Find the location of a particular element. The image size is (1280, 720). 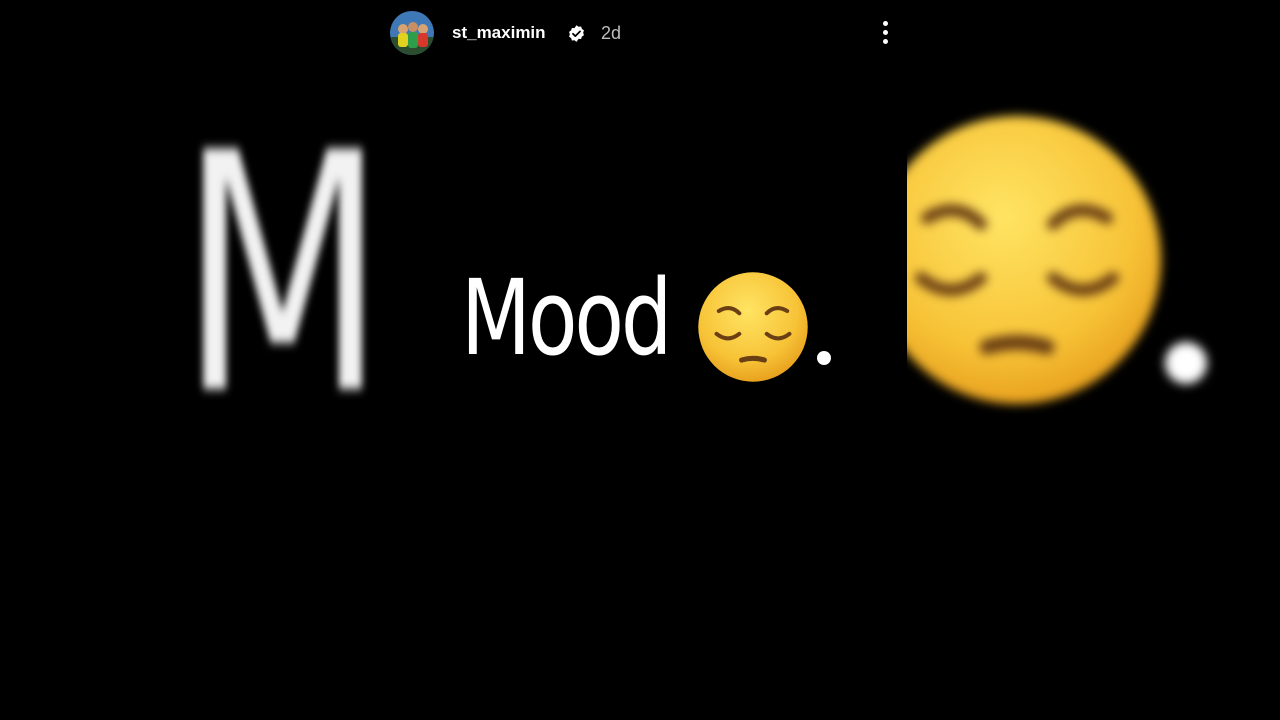

story-text: Mood is located at coordinates (566, 318).